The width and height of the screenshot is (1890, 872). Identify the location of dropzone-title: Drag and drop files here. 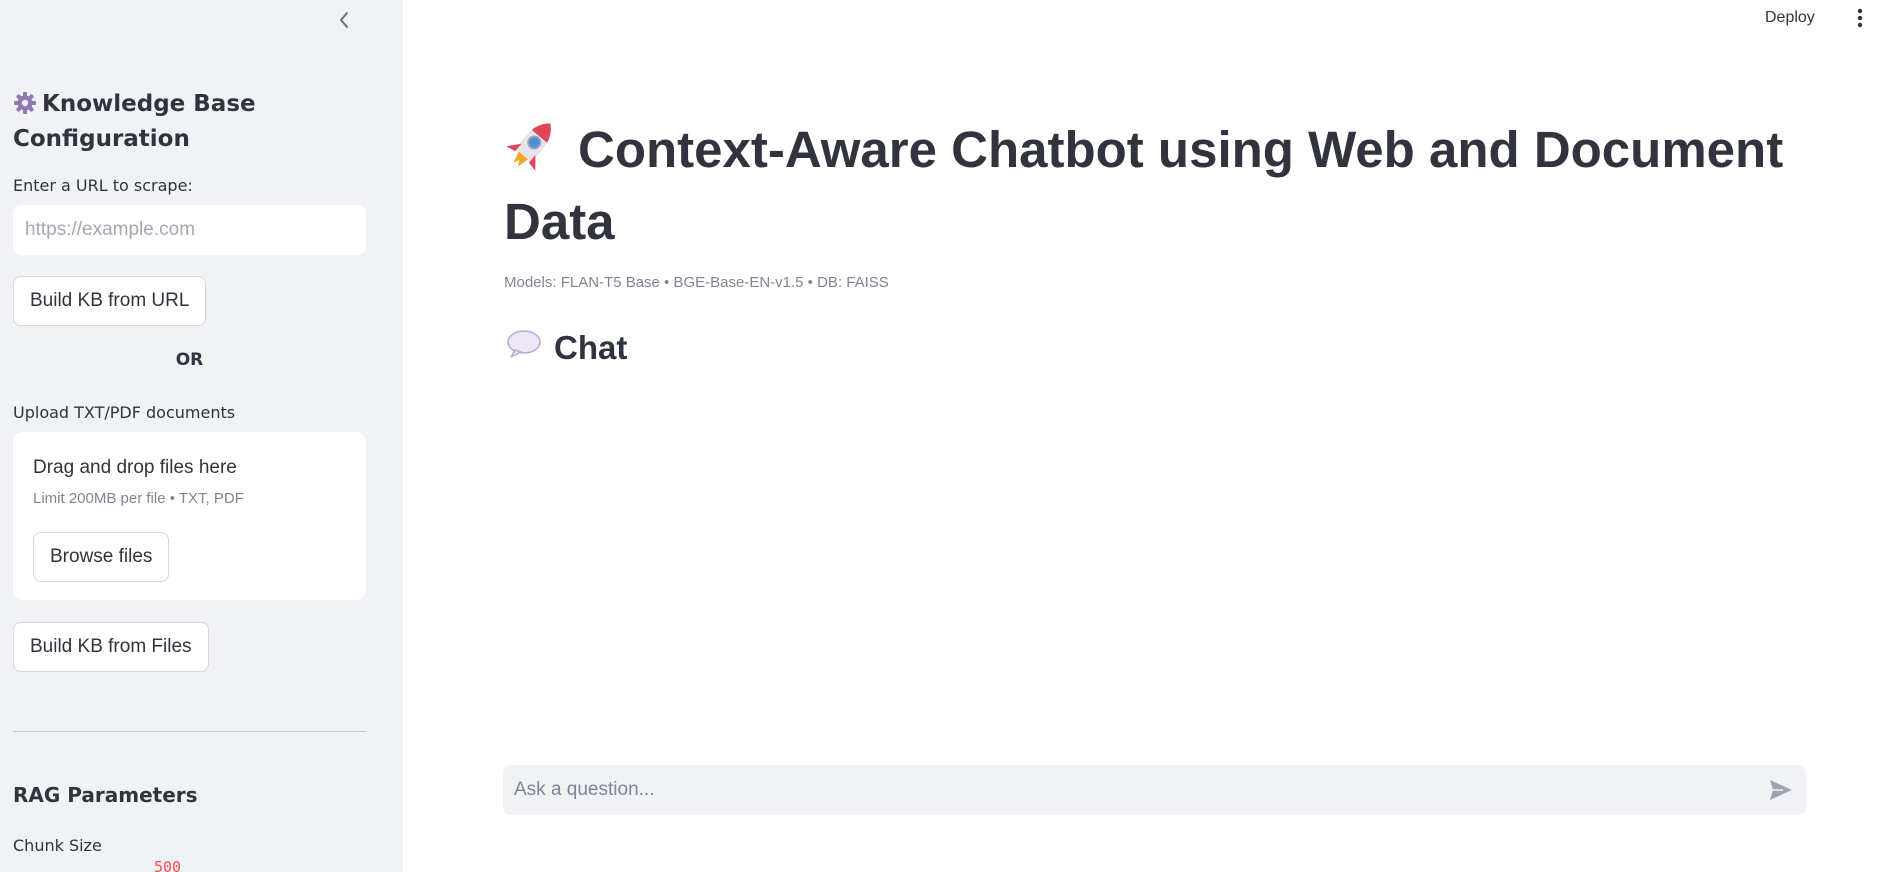
(135, 467).